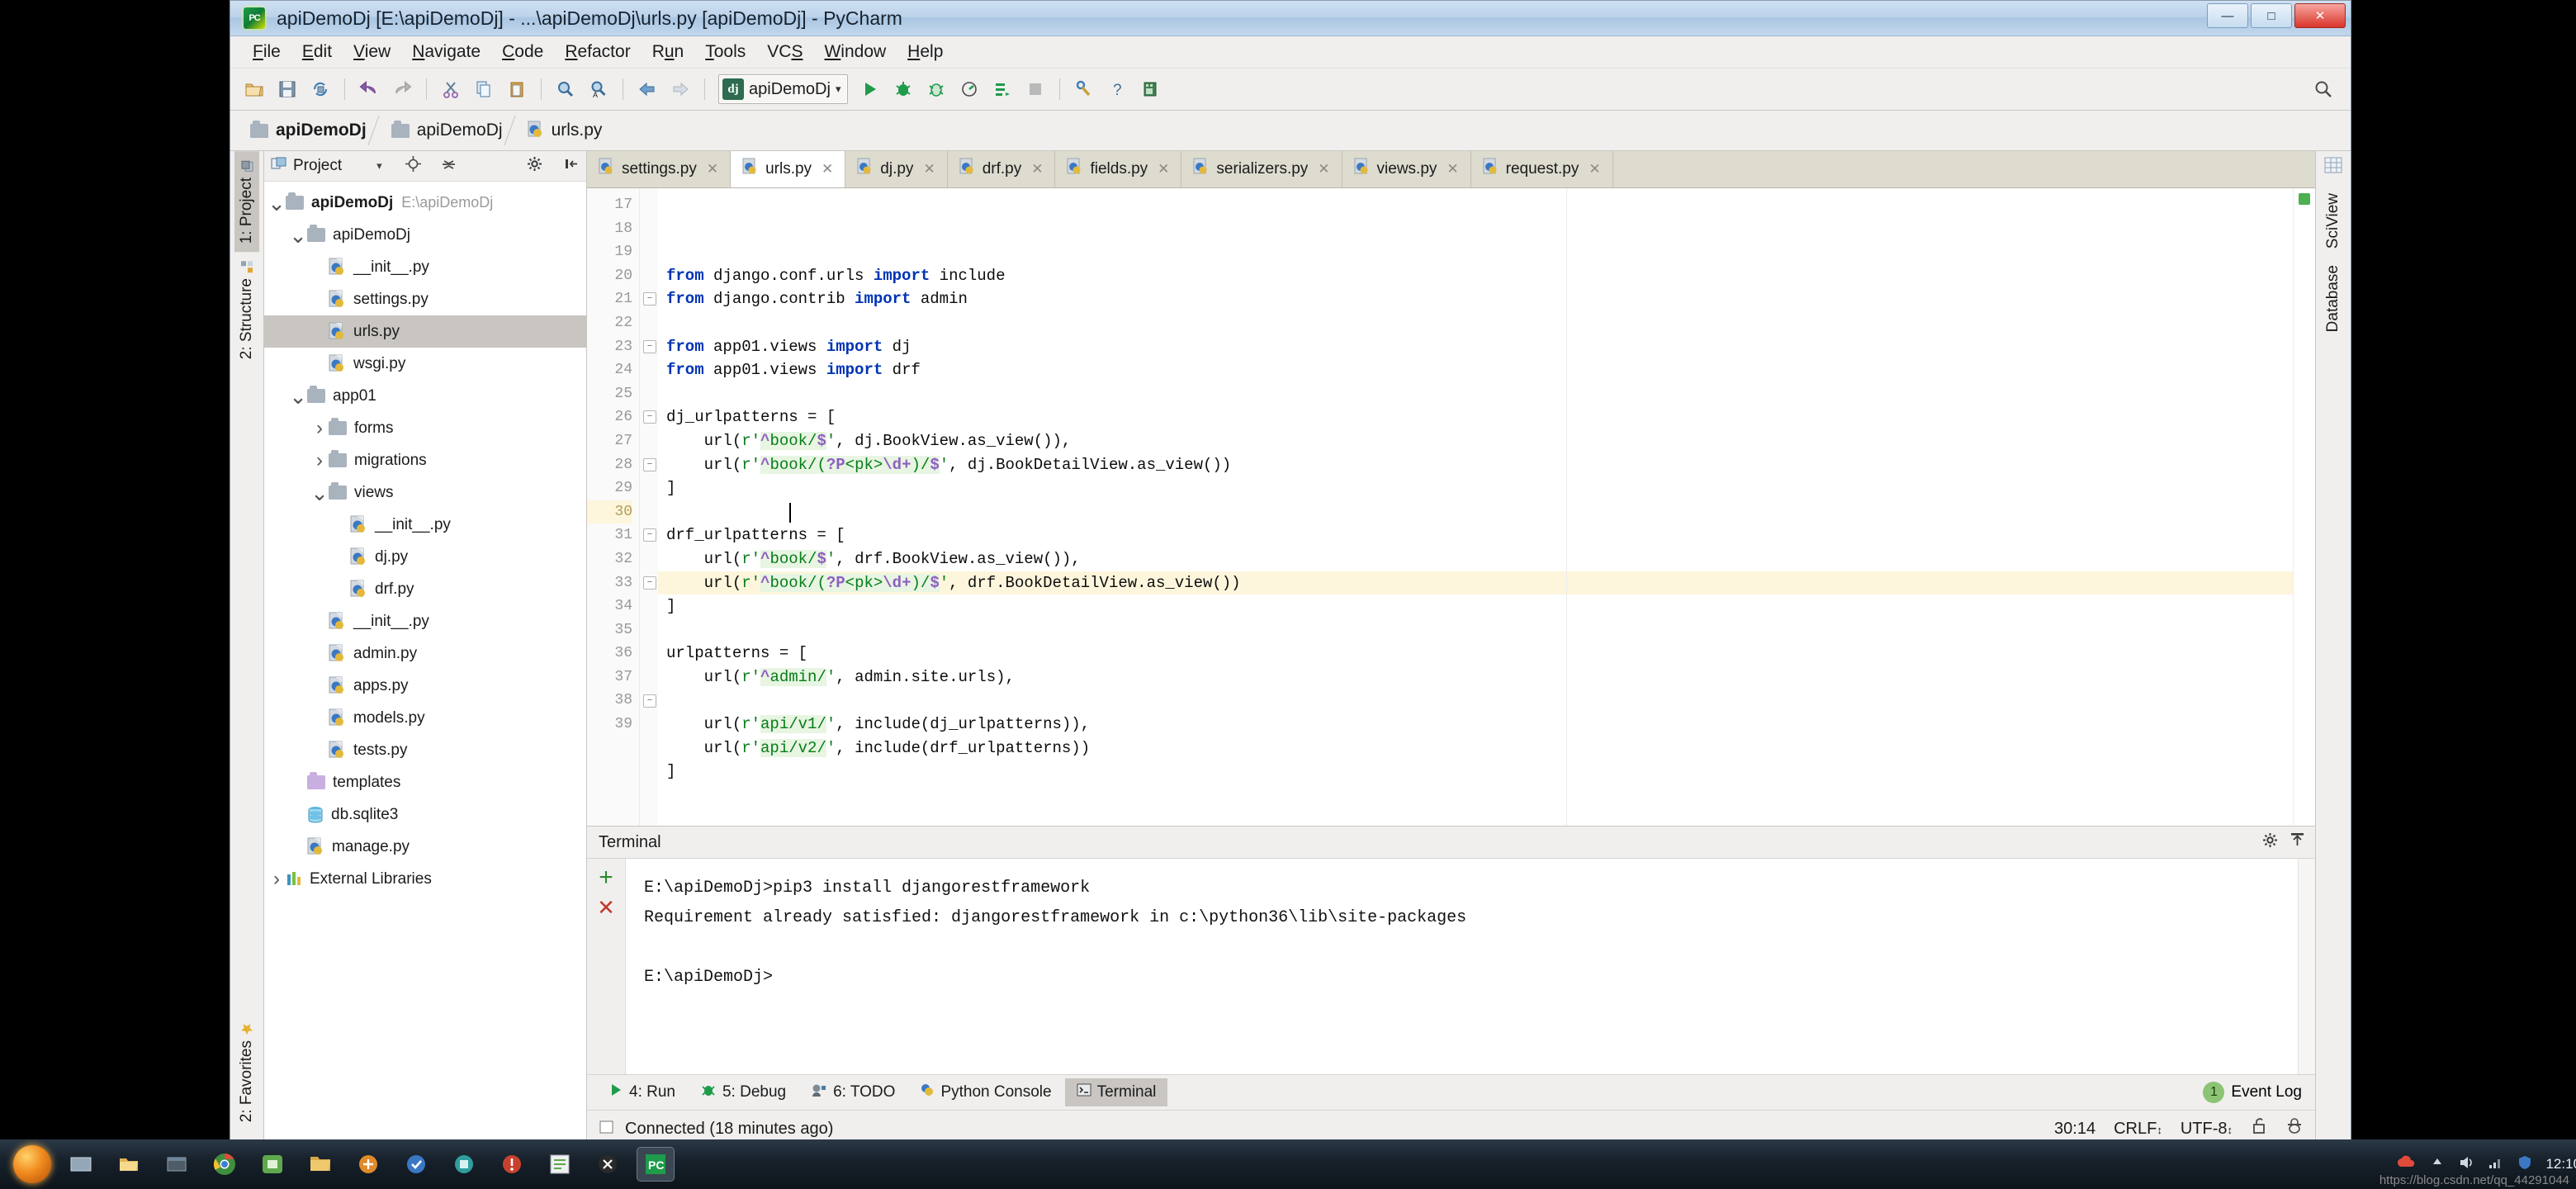 The image size is (2576, 1189). Describe the element at coordinates (425, 782) in the screenshot. I see `tree-item: templates` at that location.